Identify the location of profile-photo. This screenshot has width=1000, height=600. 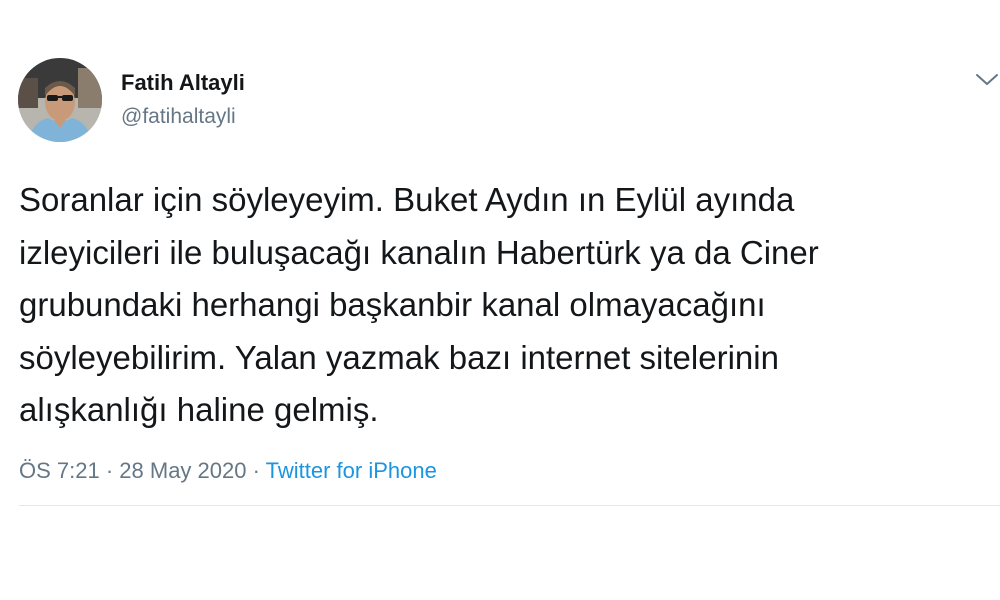
(60, 100).